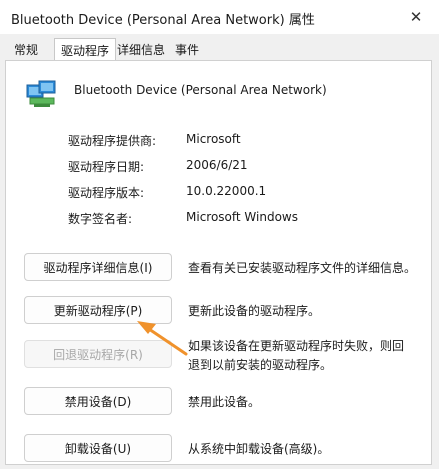 The height and width of the screenshot is (469, 439). Describe the element at coordinates (98, 448) in the screenshot. I see `uninstall-device-button: 卸载设备(U)` at that location.